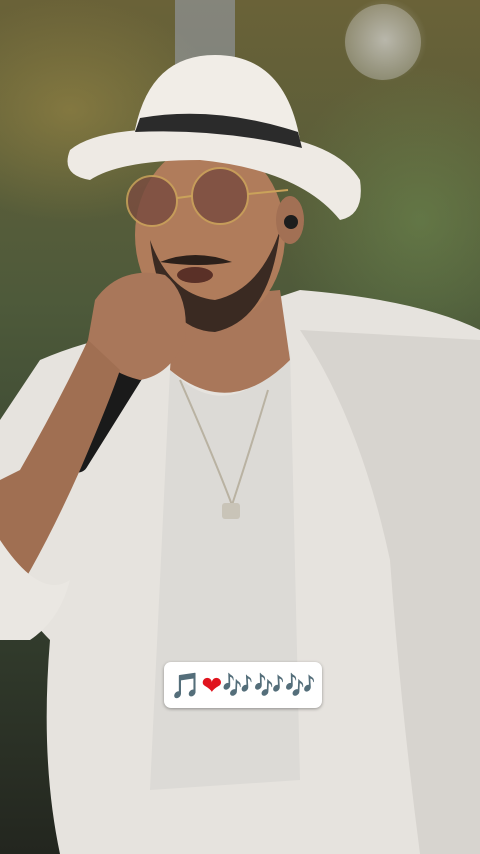 The width and height of the screenshot is (480, 854). Describe the element at coordinates (383, 42) in the screenshot. I see `stage-light` at that location.